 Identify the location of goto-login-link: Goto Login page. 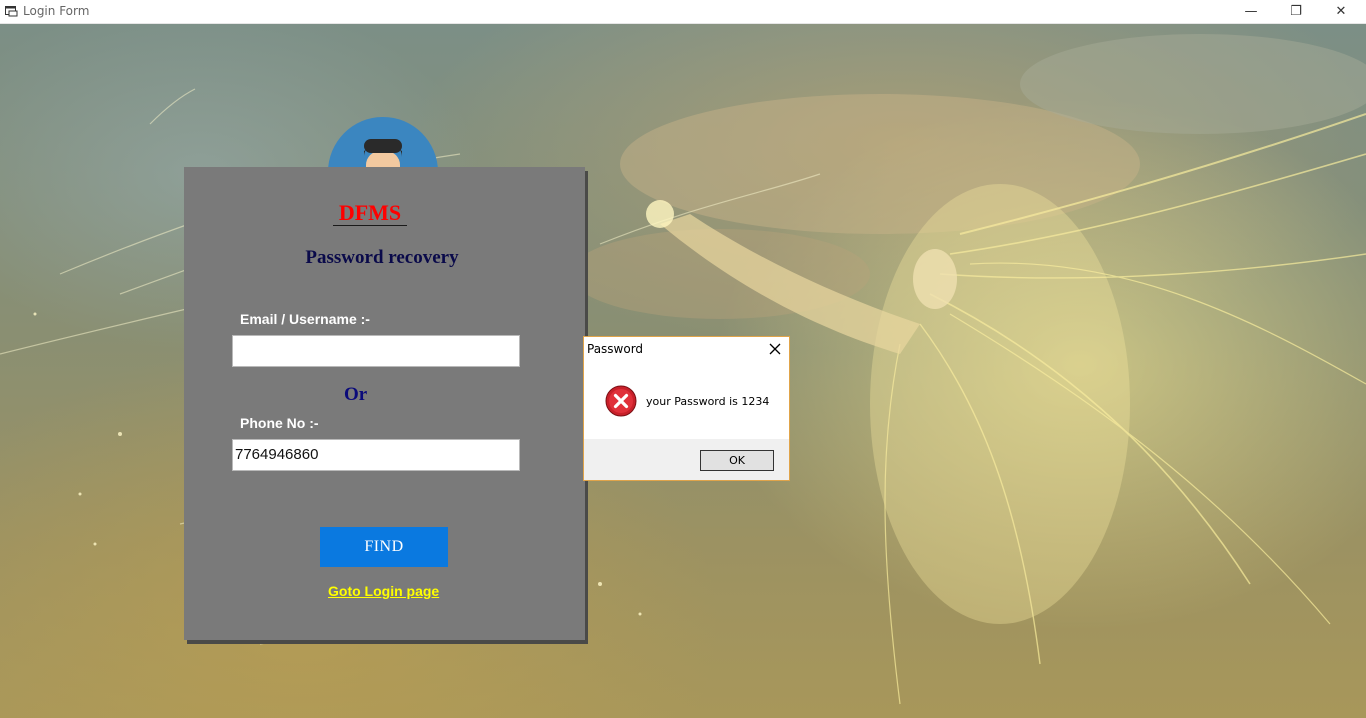
(383, 591).